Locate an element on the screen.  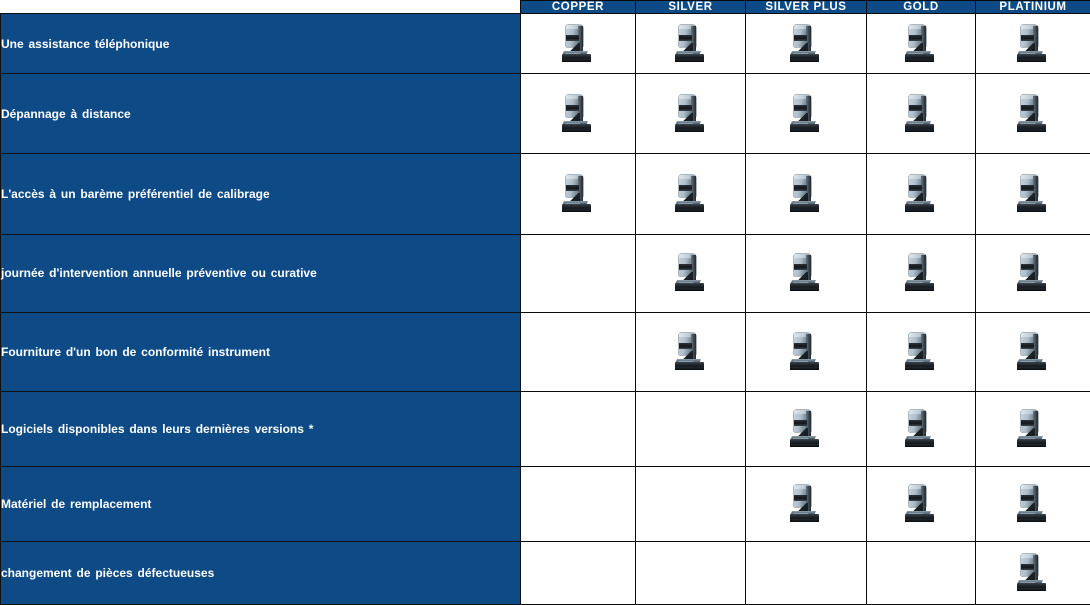
feature-label-cell: Dépannage à distance is located at coordinates (260, 114).